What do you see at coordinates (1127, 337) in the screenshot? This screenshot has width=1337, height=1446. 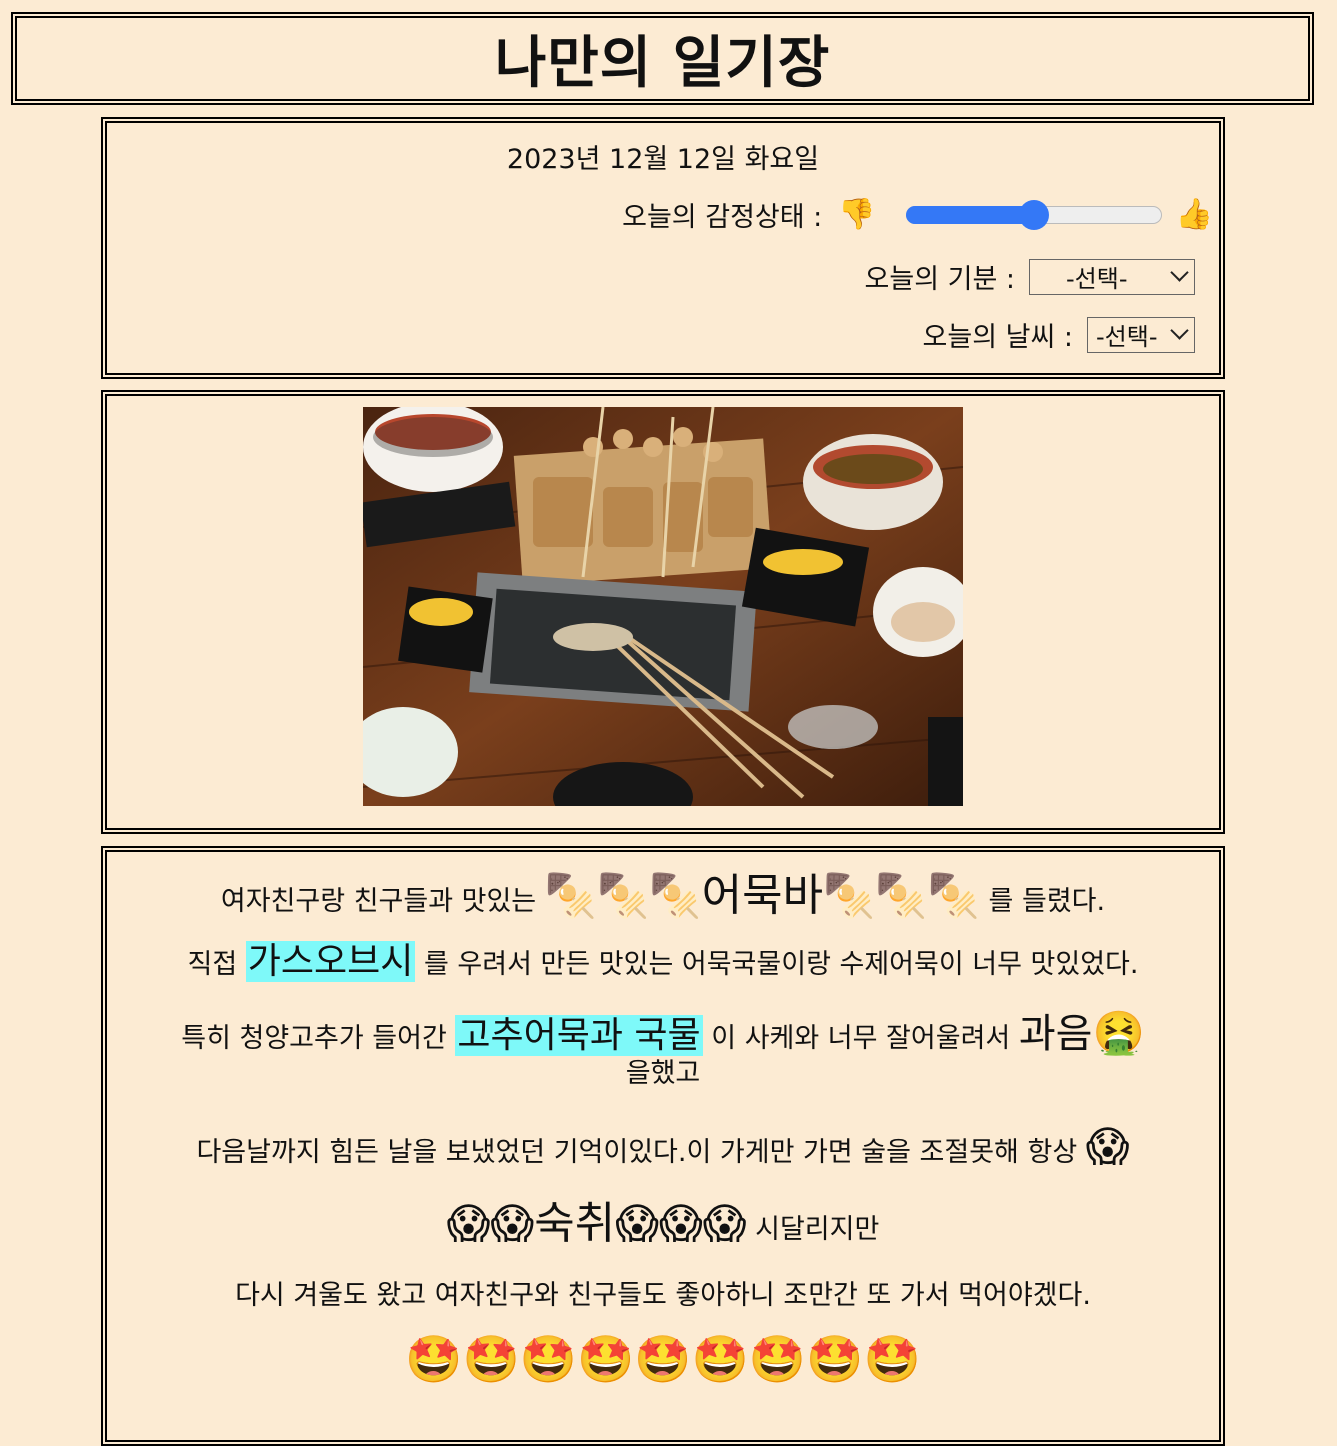 I see `weather-selected-value: -선택-` at bounding box center [1127, 337].